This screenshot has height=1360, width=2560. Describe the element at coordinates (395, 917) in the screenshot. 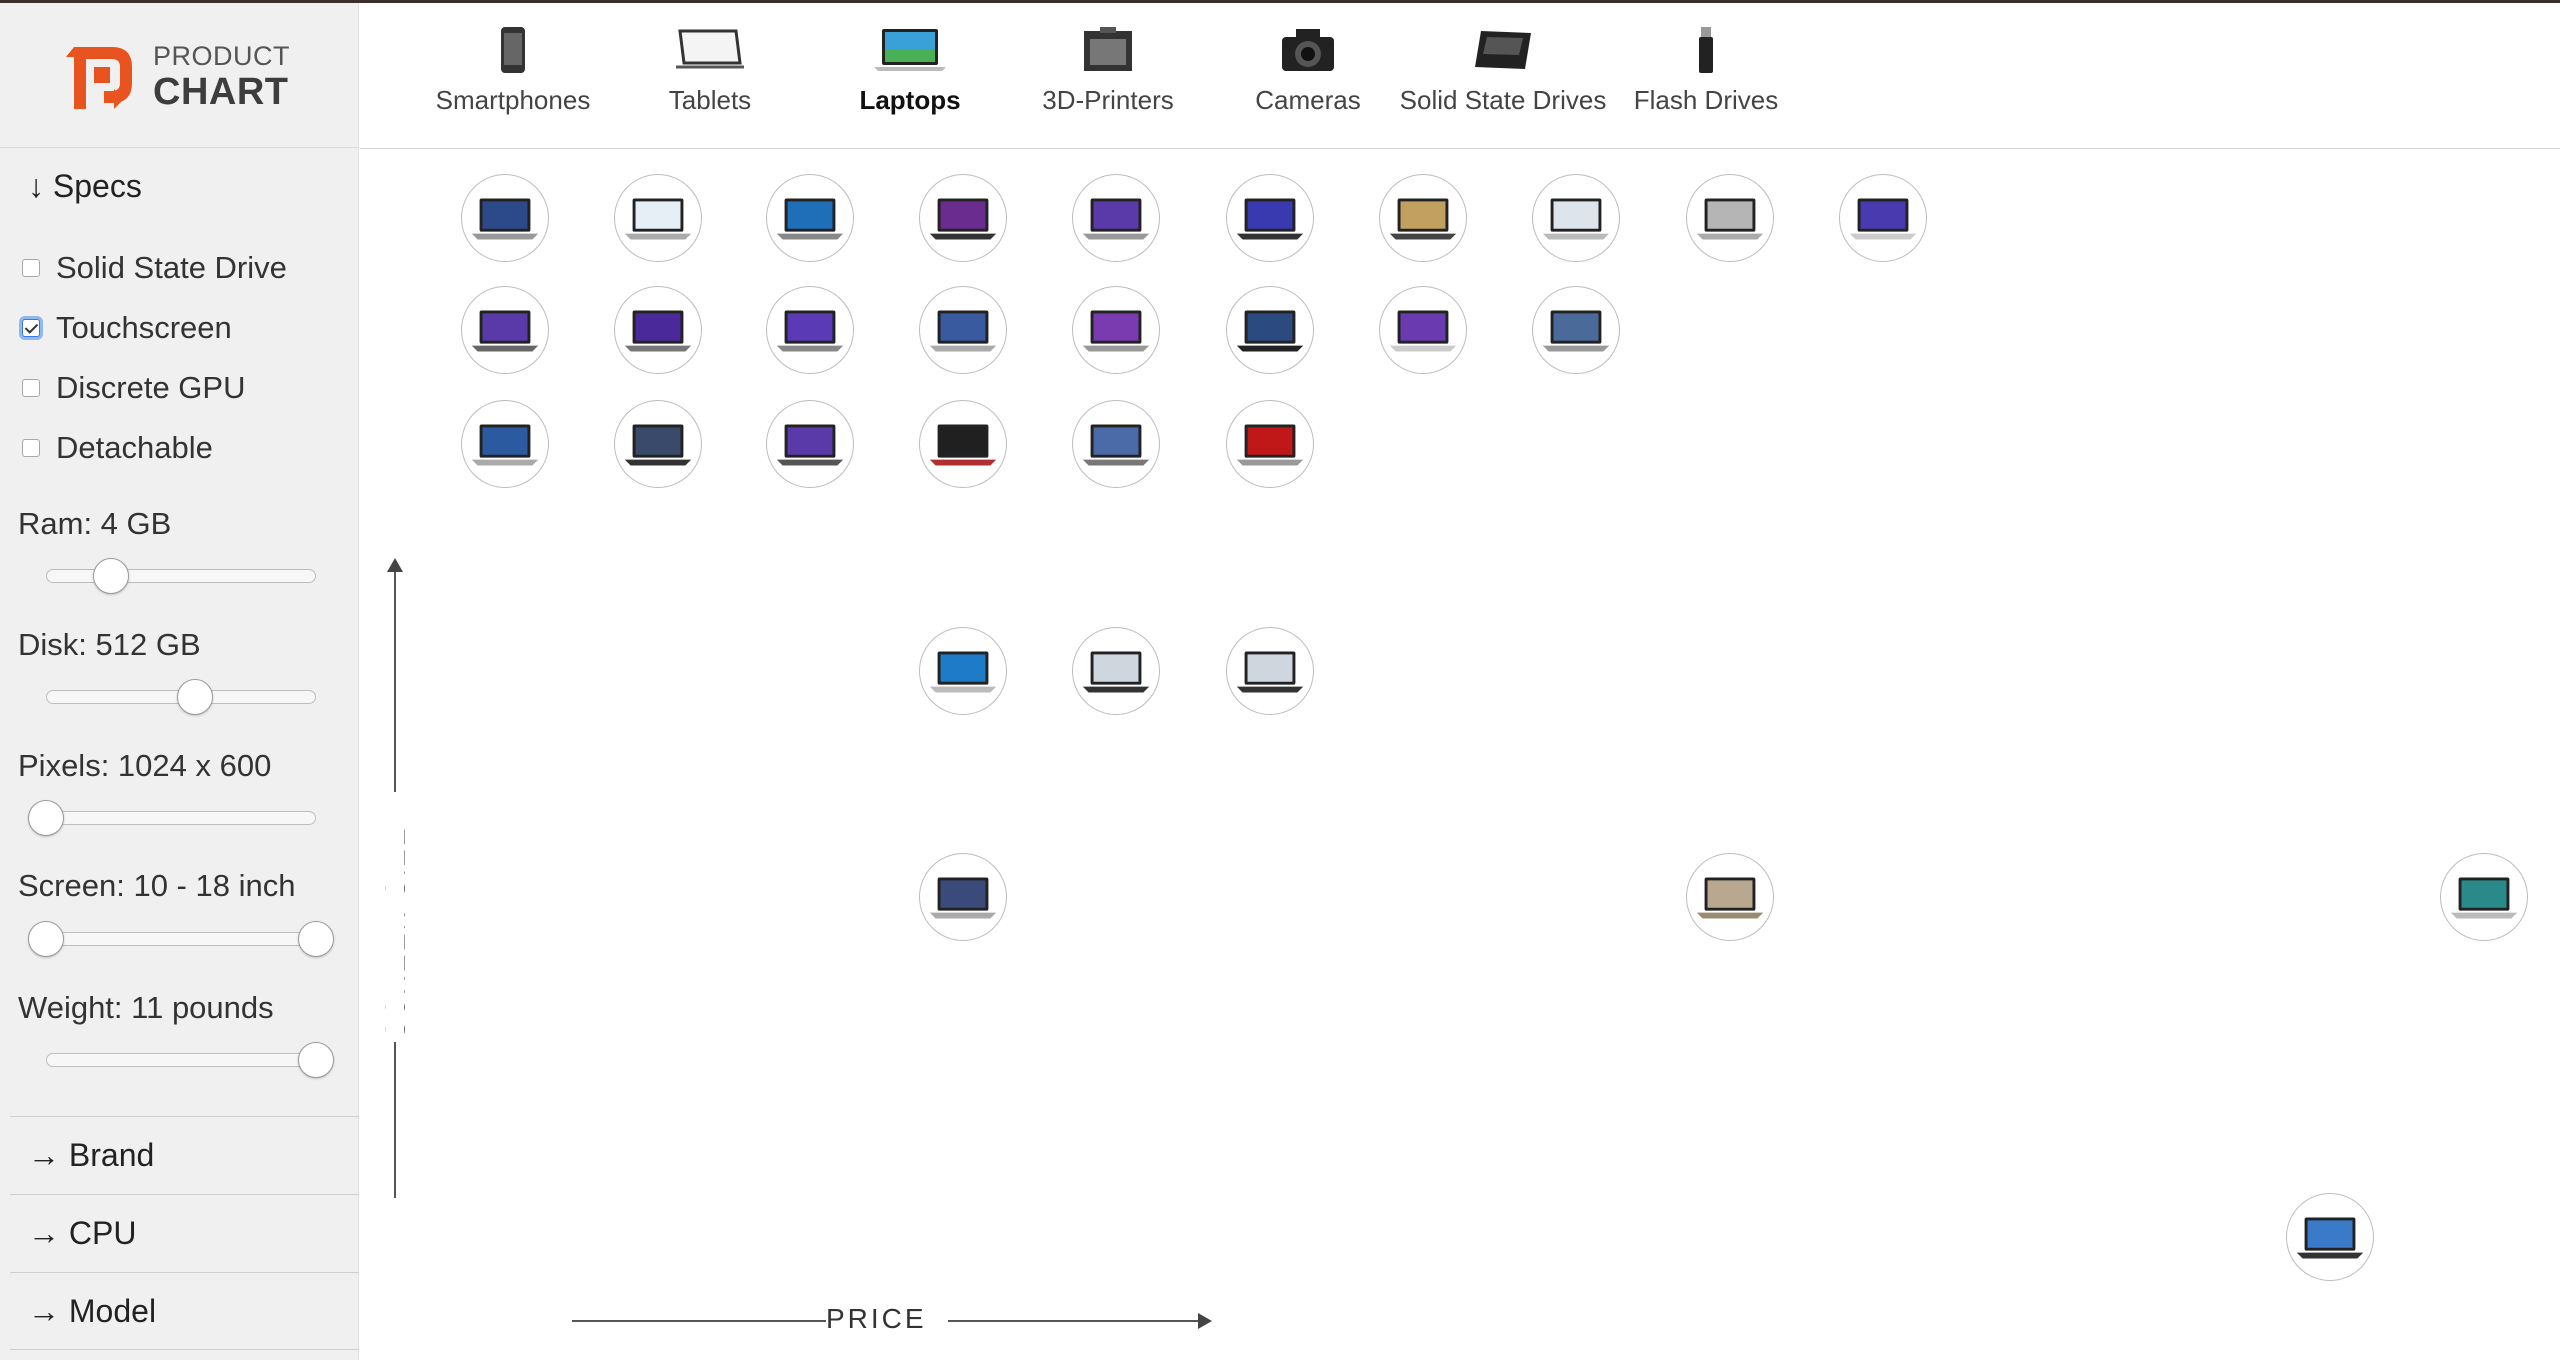

I see `y-label-gap` at that location.